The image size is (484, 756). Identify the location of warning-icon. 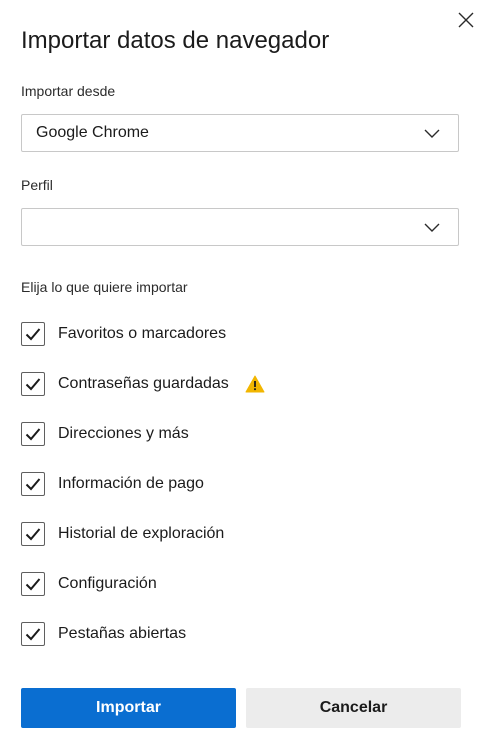
(255, 384).